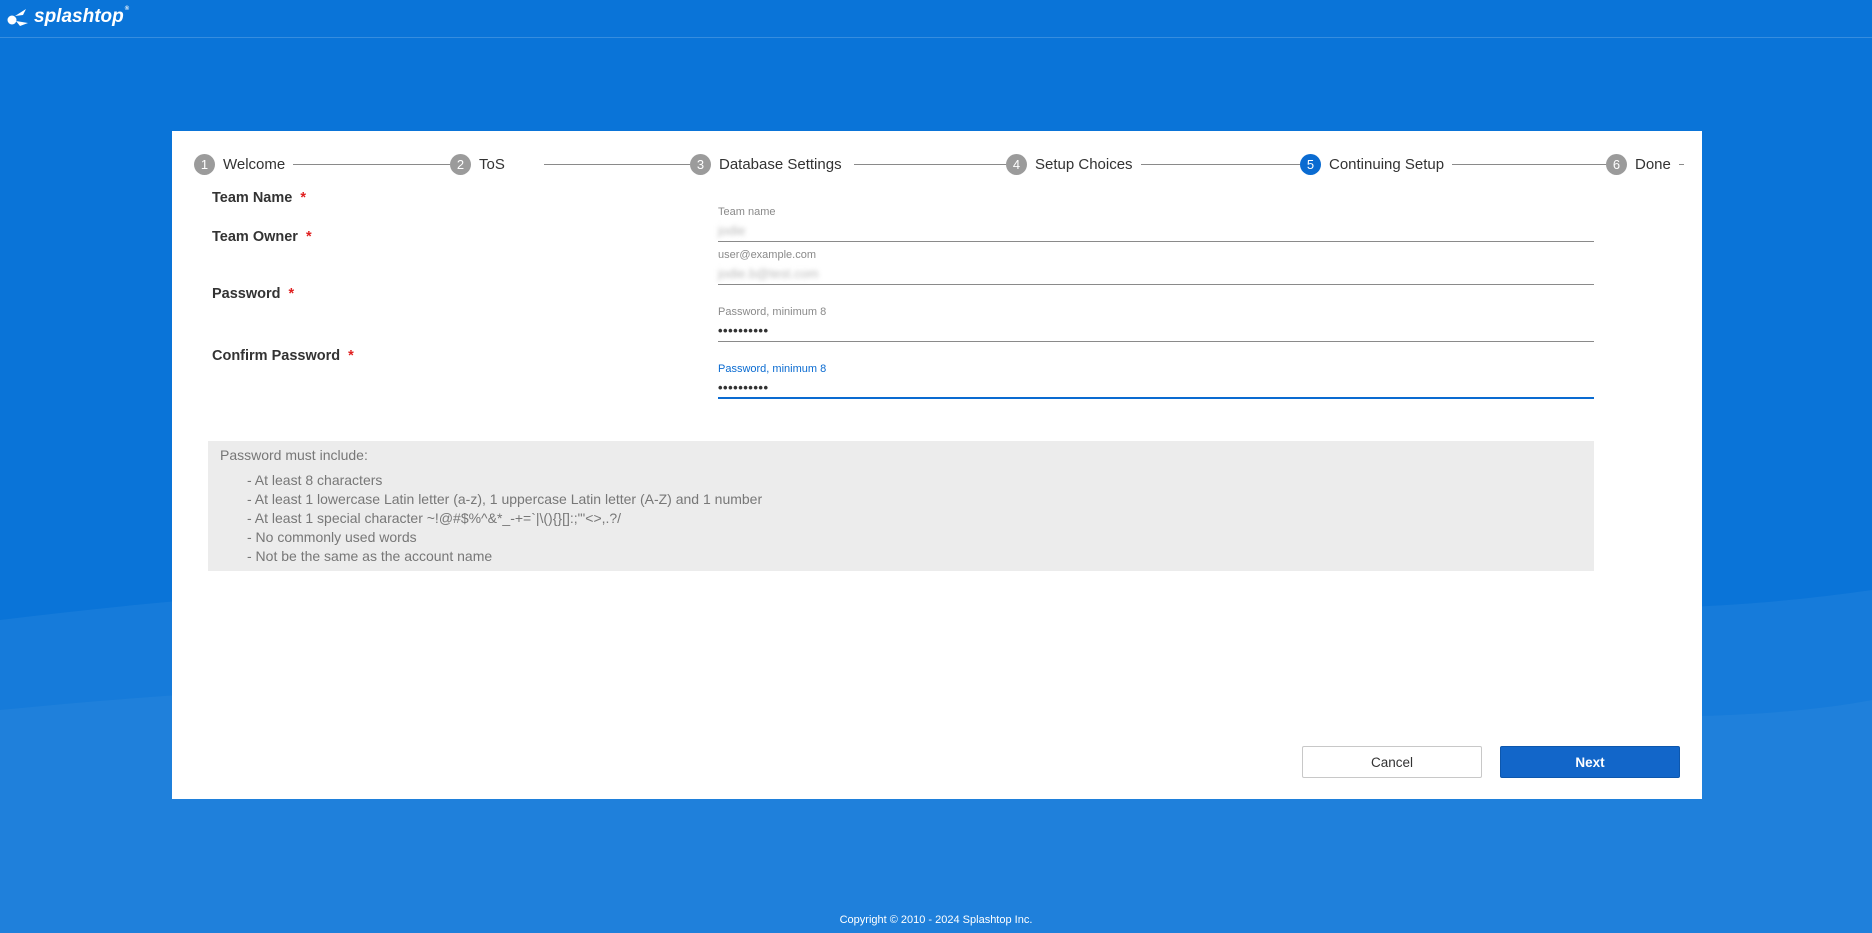 This screenshot has height=933, width=1872. I want to click on team-name-label: Team Name *, so click(259, 198).